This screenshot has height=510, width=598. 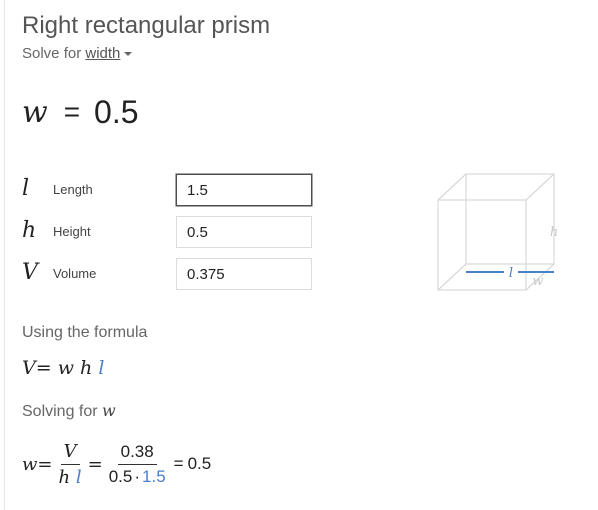 I want to click on fraction1-denominator: h l, so click(x=70, y=476).